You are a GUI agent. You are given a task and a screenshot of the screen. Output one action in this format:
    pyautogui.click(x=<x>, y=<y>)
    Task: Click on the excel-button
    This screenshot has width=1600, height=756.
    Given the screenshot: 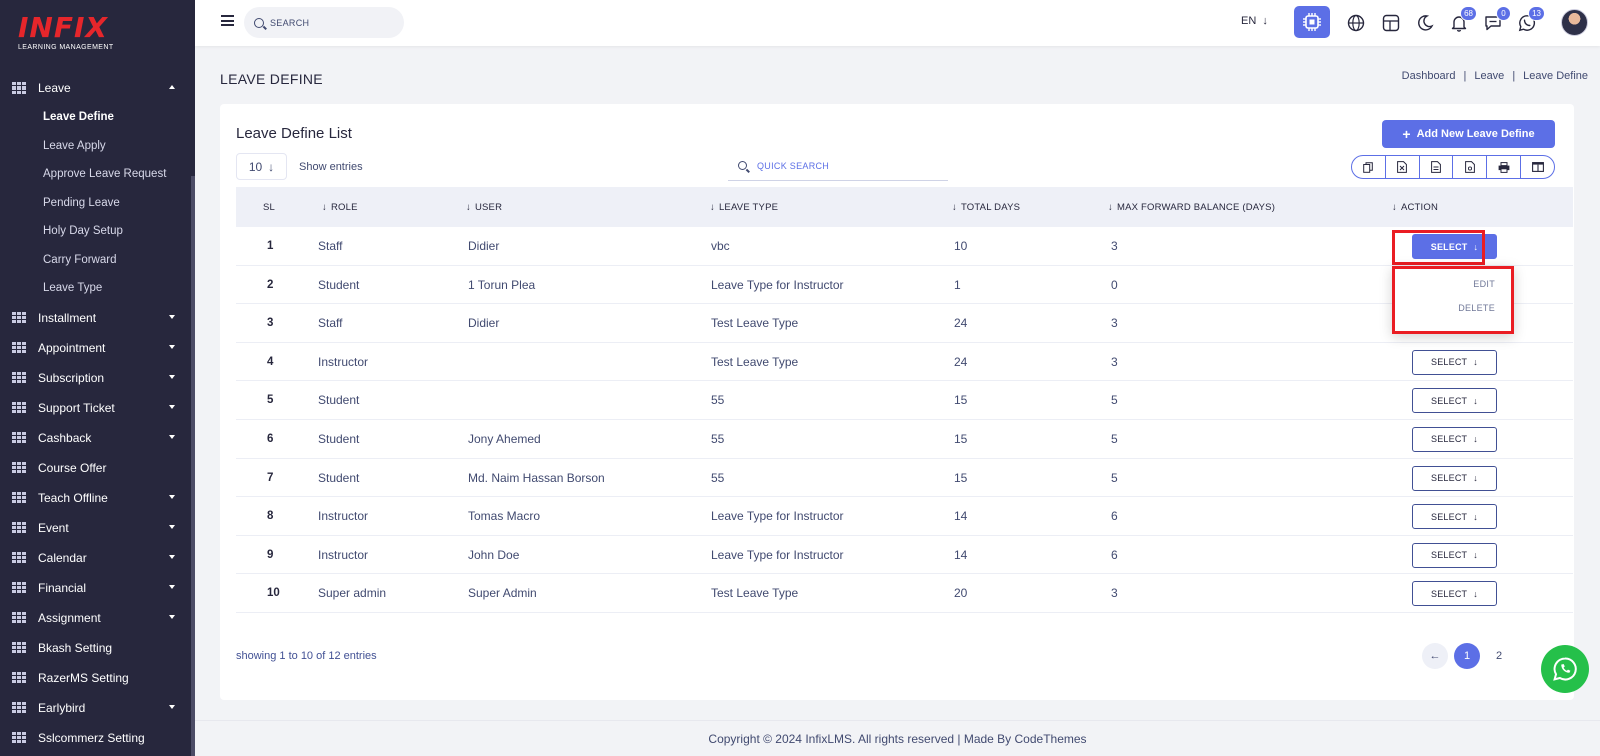 What is the action you would take?
    pyautogui.click(x=1403, y=167)
    